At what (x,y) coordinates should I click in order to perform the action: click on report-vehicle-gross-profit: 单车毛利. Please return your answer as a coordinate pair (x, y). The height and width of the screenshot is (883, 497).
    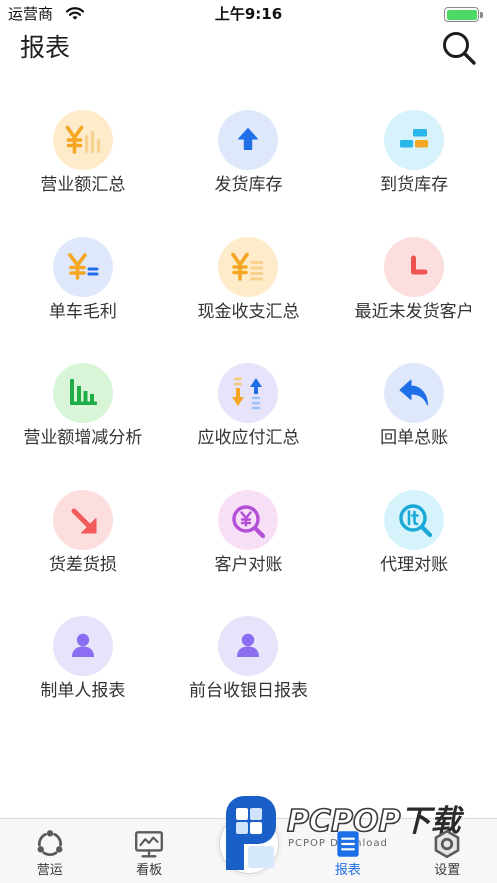
    Looking at the image, I should click on (83, 300).